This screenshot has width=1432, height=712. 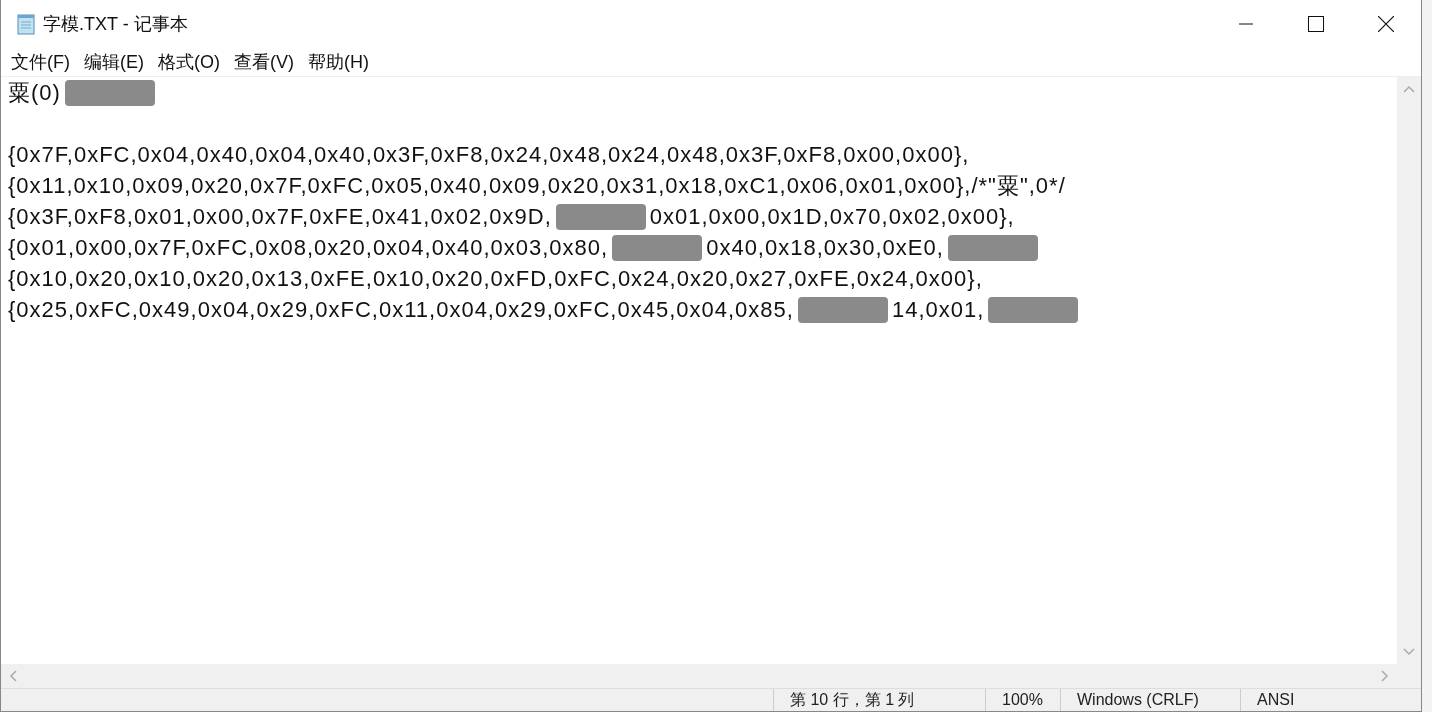 What do you see at coordinates (34, 93) in the screenshot?
I see `text-line: 粟(0)` at bounding box center [34, 93].